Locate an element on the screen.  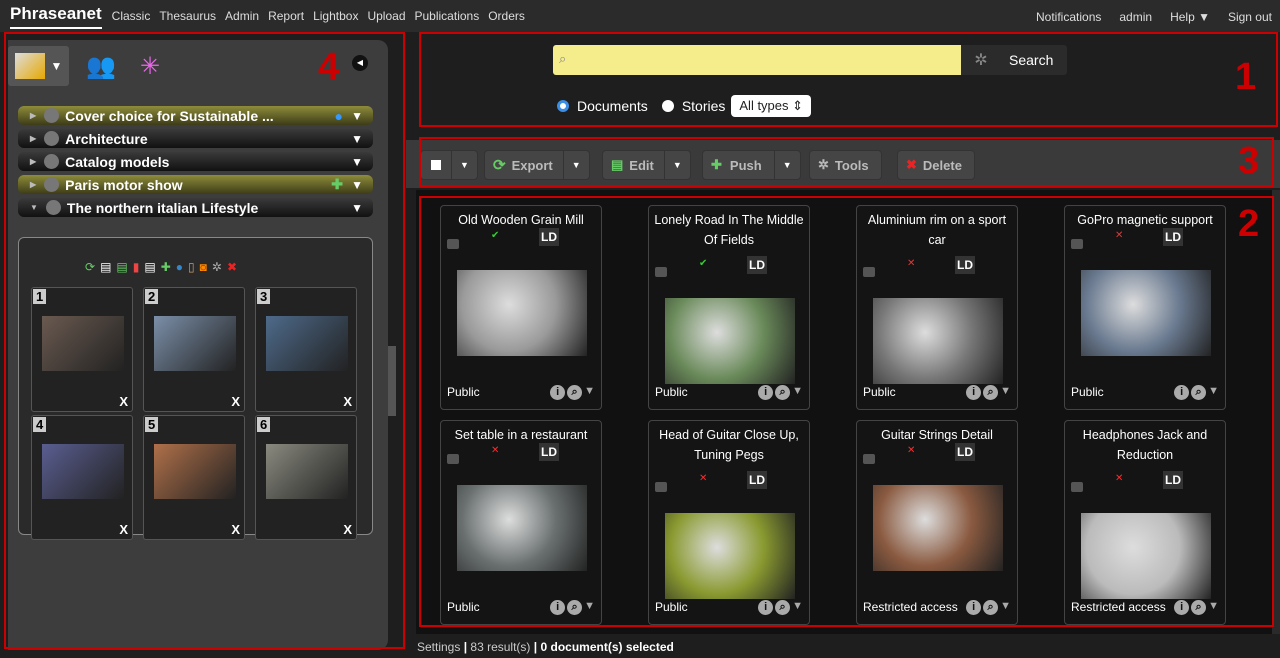
nav-right-link: Sign out is located at coordinates (1250, 17).